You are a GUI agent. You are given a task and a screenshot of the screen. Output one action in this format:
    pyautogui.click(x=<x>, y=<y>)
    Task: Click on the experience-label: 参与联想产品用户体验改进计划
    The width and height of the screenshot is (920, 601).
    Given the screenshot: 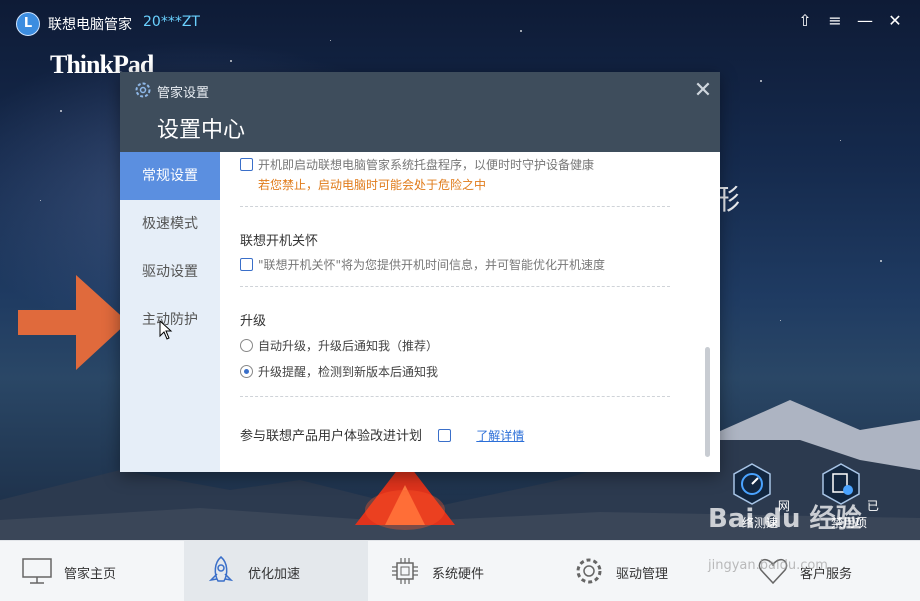 What is the action you would take?
    pyautogui.click(x=331, y=436)
    